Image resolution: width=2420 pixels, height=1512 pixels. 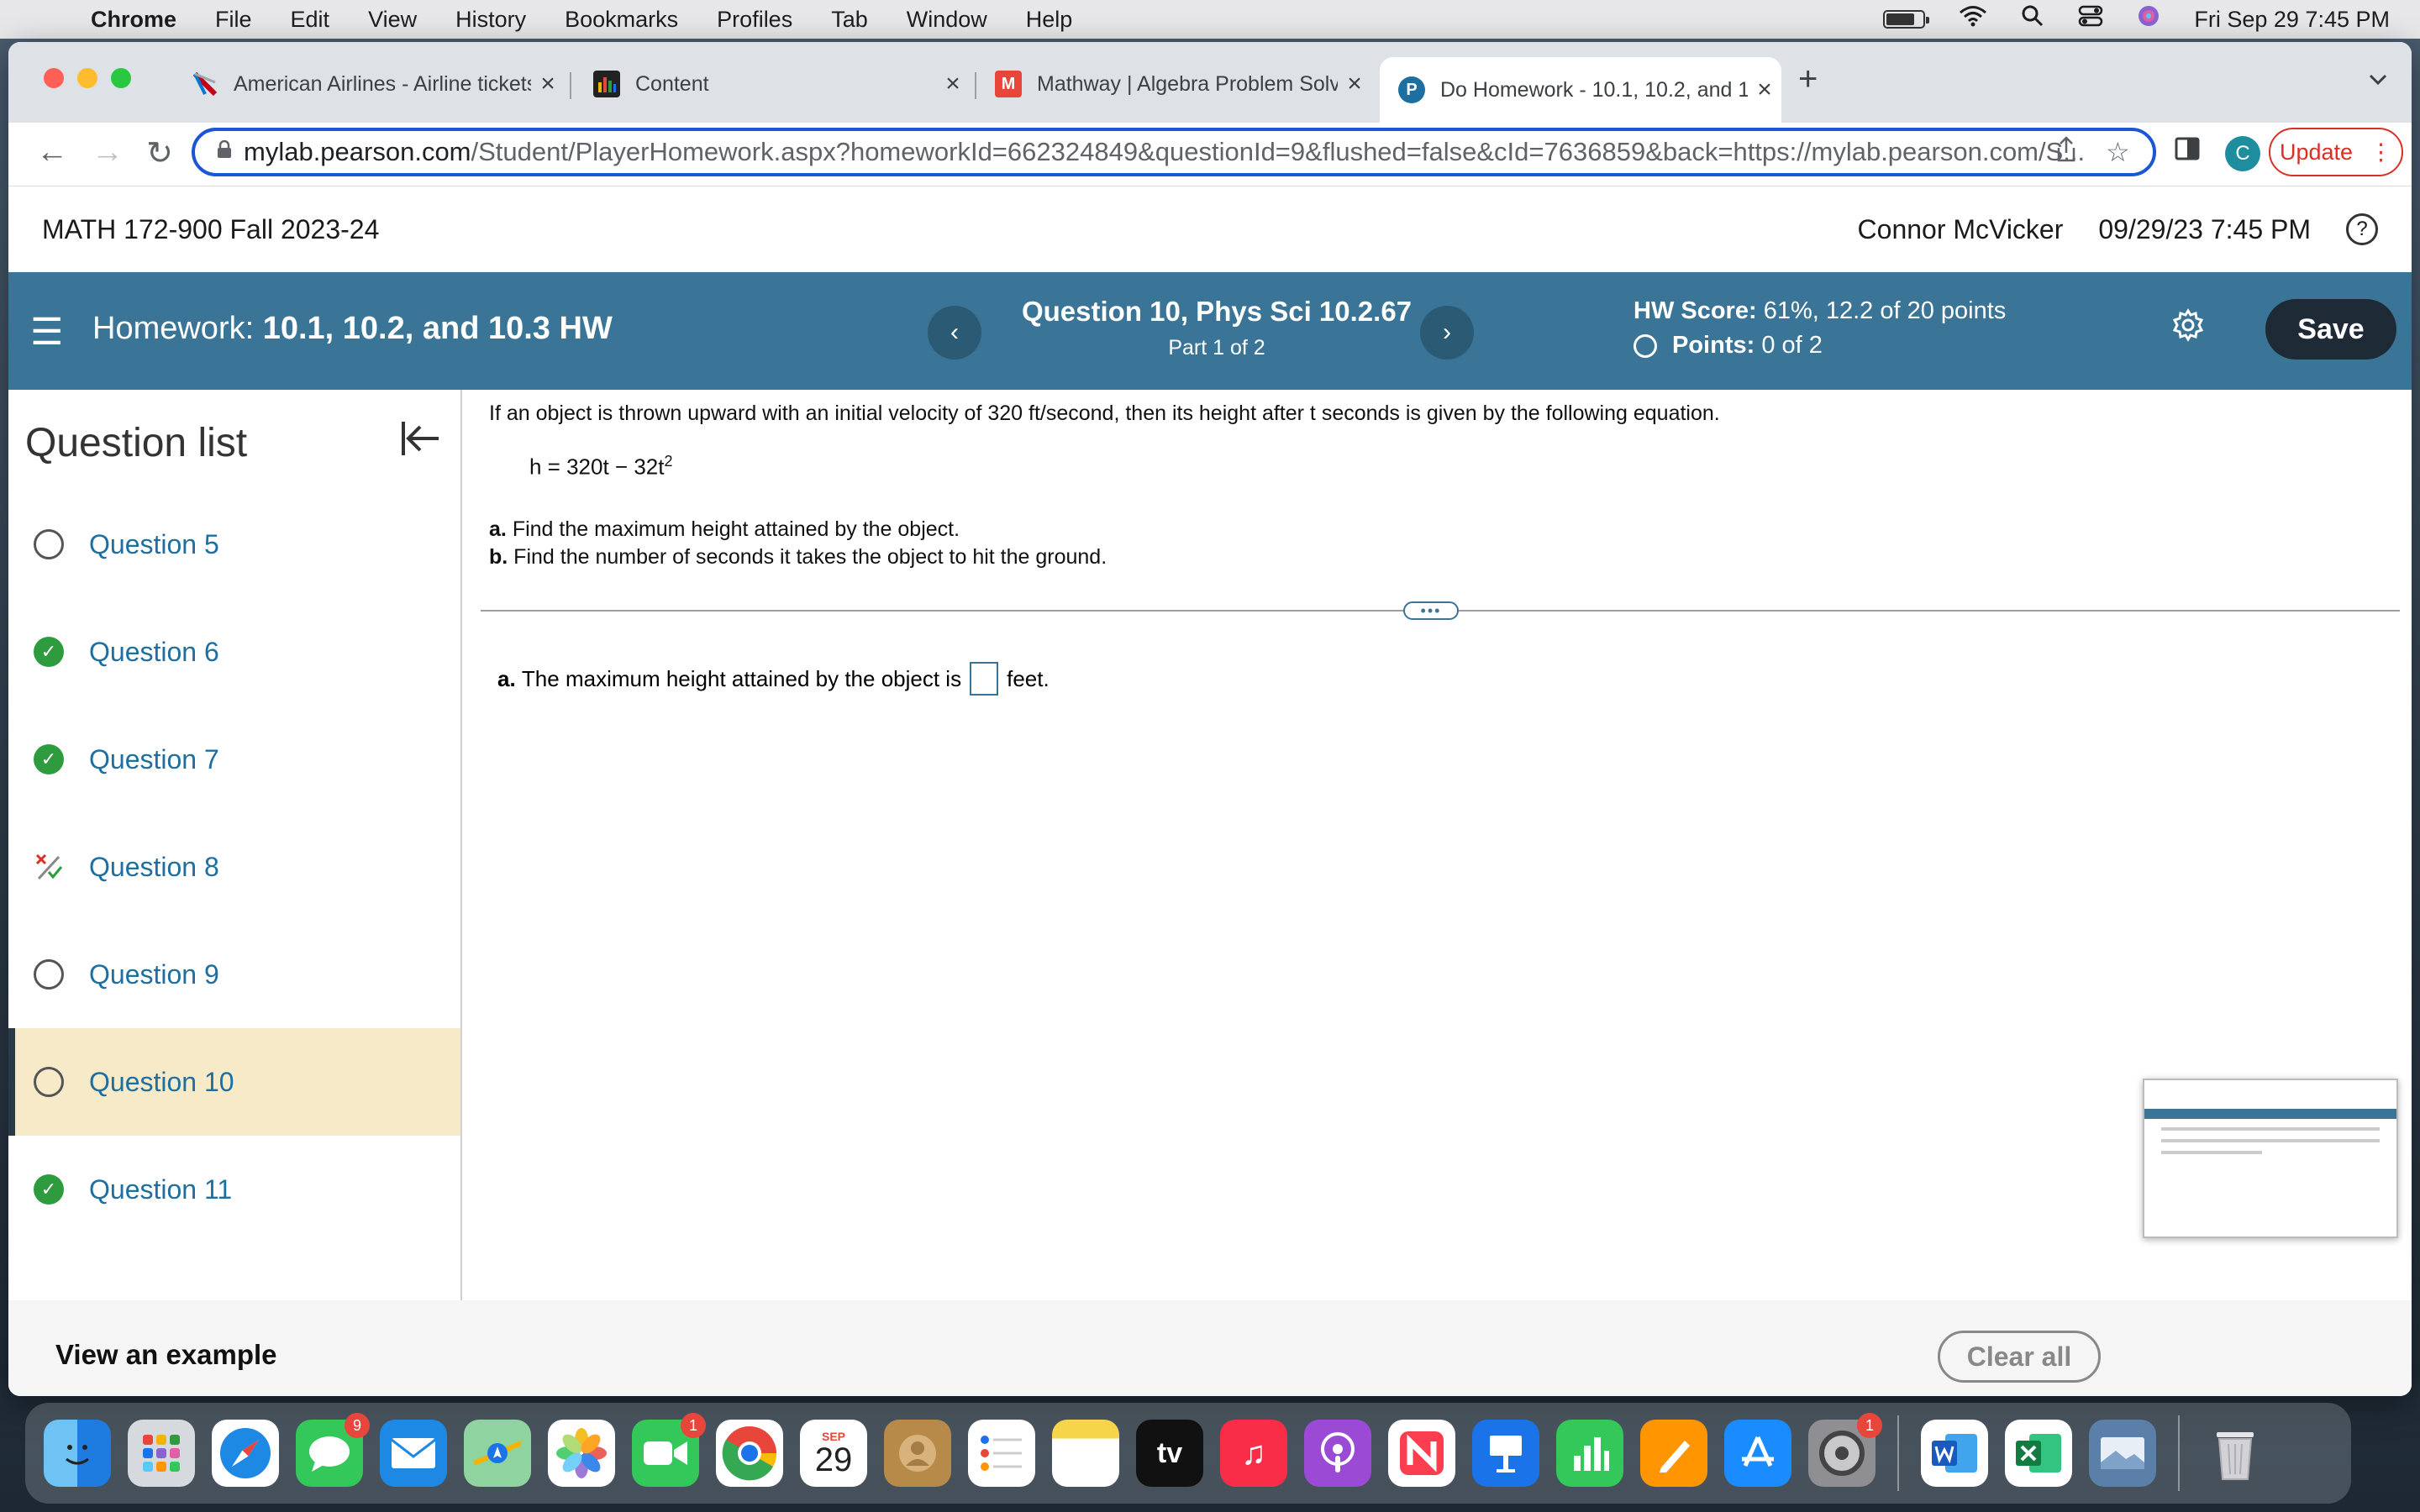 I want to click on question-list-item: ✓ Question 7, so click(x=234, y=759).